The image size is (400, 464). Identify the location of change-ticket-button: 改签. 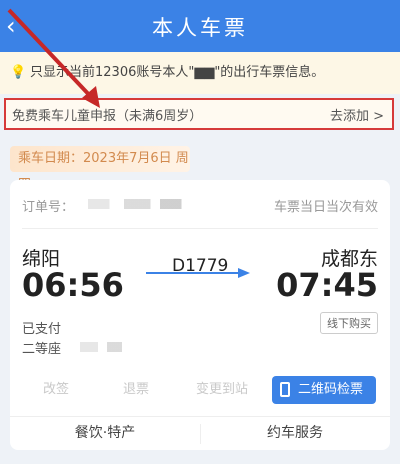
(56, 390).